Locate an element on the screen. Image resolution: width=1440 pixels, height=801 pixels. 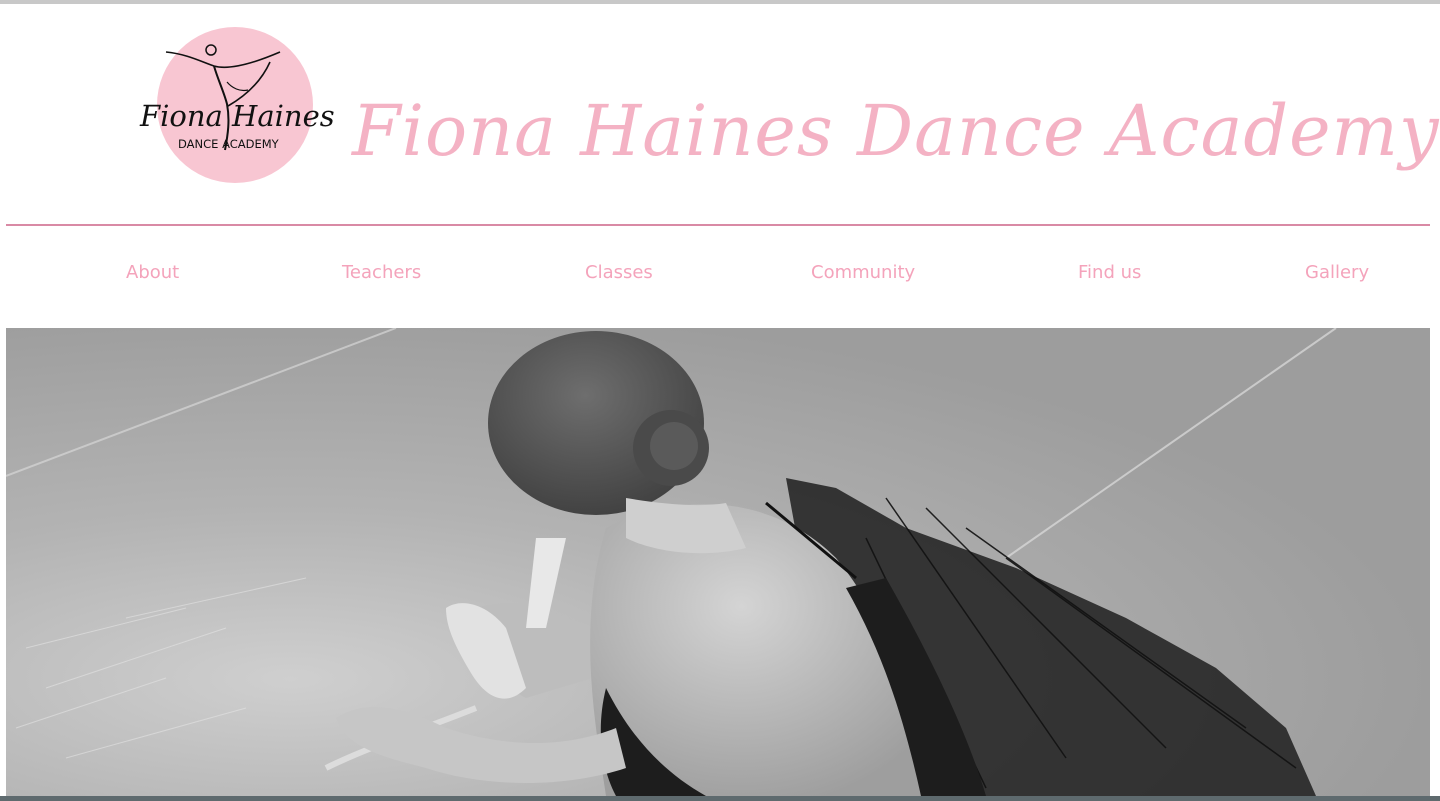
nav-item-community: Community is located at coordinates (863, 272).